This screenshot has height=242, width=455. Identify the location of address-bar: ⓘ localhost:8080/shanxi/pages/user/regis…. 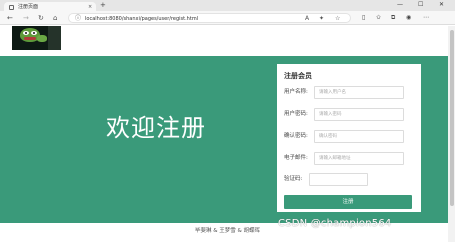
(209, 18).